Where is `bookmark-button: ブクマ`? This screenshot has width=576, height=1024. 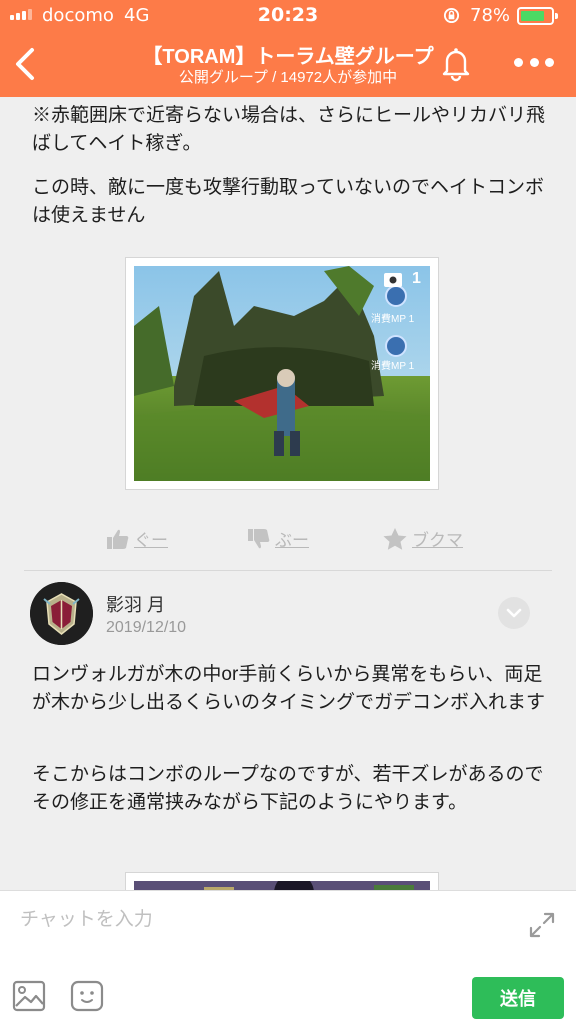
bookmark-button: ブクマ is located at coordinates (422, 538).